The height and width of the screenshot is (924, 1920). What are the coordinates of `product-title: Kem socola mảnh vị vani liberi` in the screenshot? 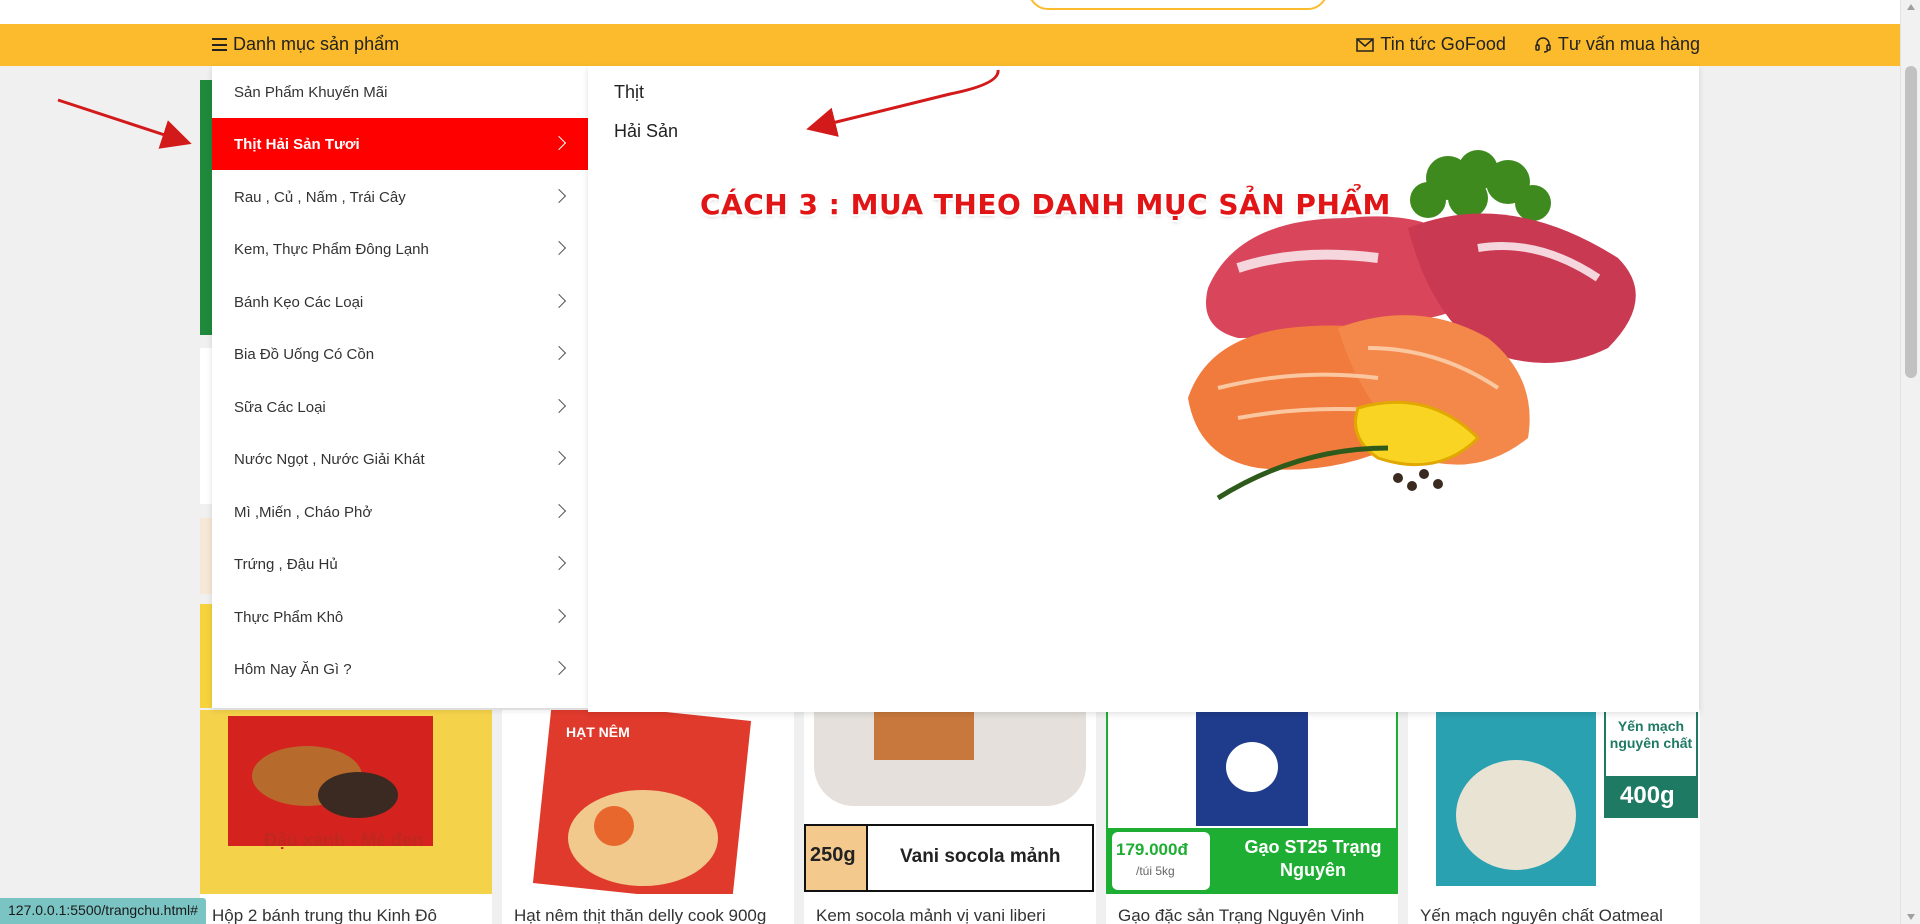 It's located at (931, 915).